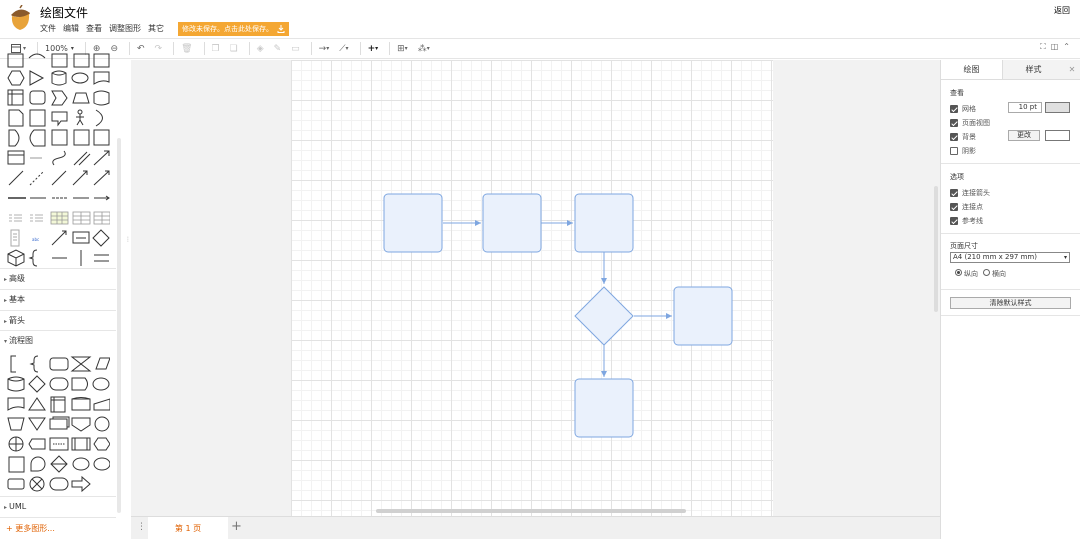 This screenshot has width=1080, height=539. I want to click on page-view-option: 页面视图, so click(1015, 123).